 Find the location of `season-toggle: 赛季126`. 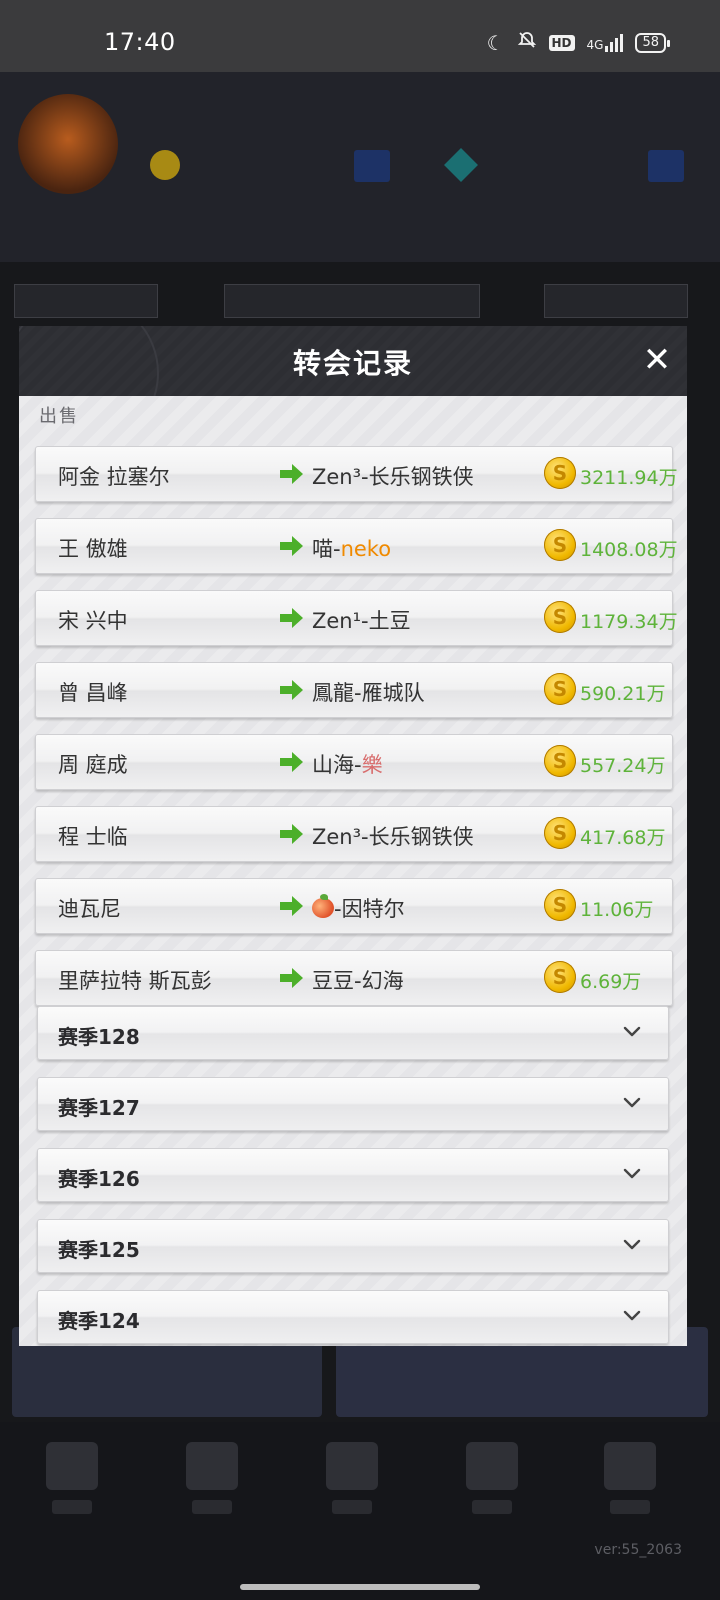

season-toggle: 赛季126 is located at coordinates (353, 1175).